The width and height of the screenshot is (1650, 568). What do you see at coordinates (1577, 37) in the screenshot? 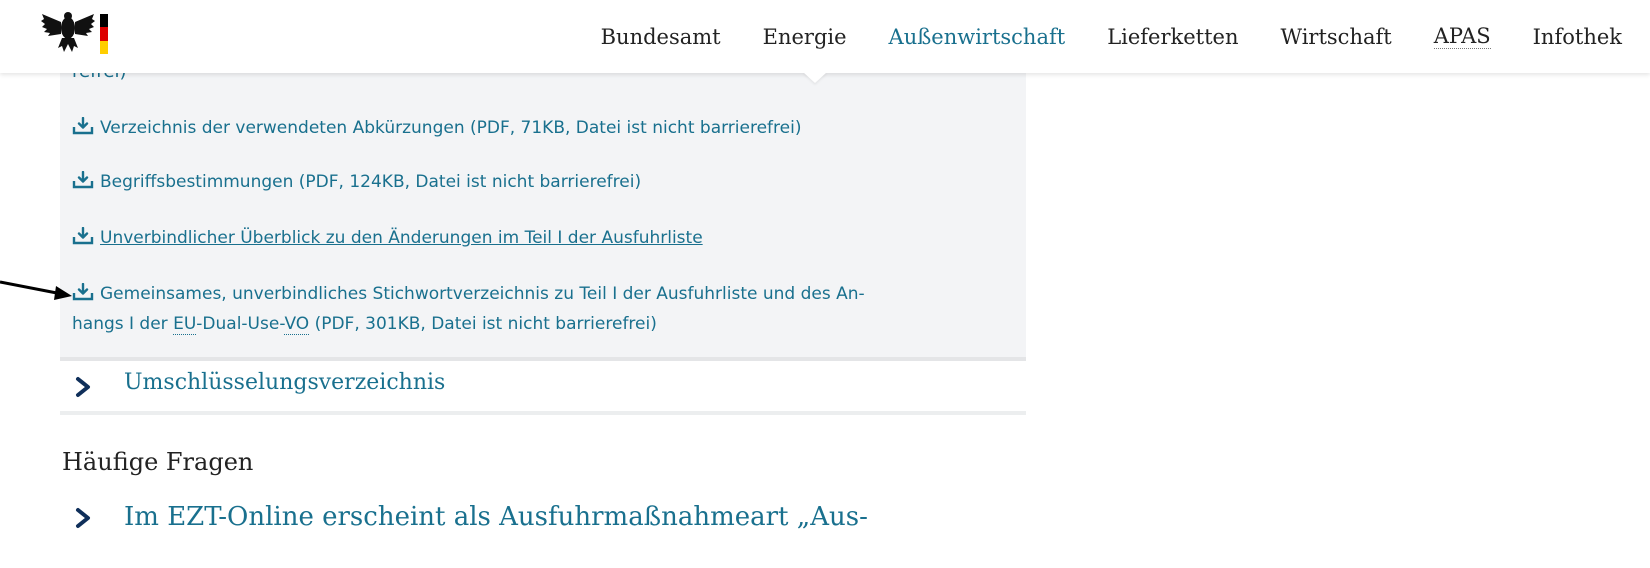
I see `nav-infothek: Infothek` at bounding box center [1577, 37].